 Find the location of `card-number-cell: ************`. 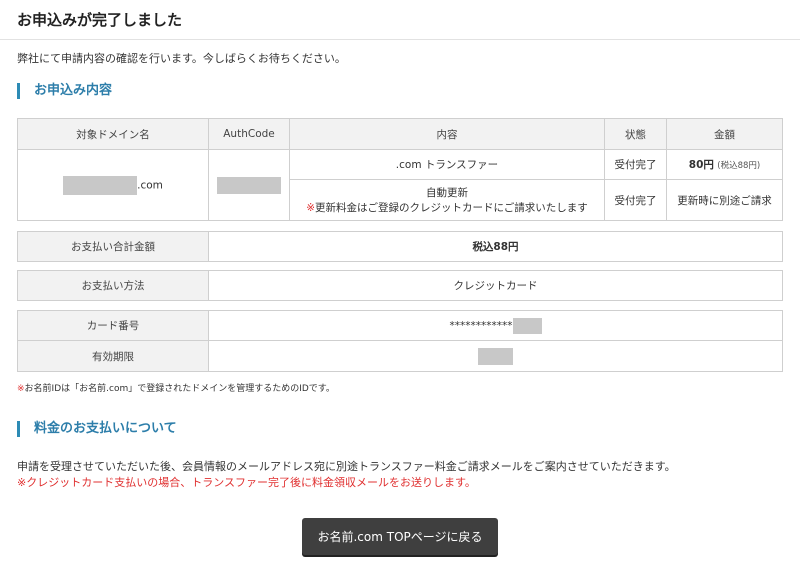

card-number-cell: ************ is located at coordinates (495, 325).